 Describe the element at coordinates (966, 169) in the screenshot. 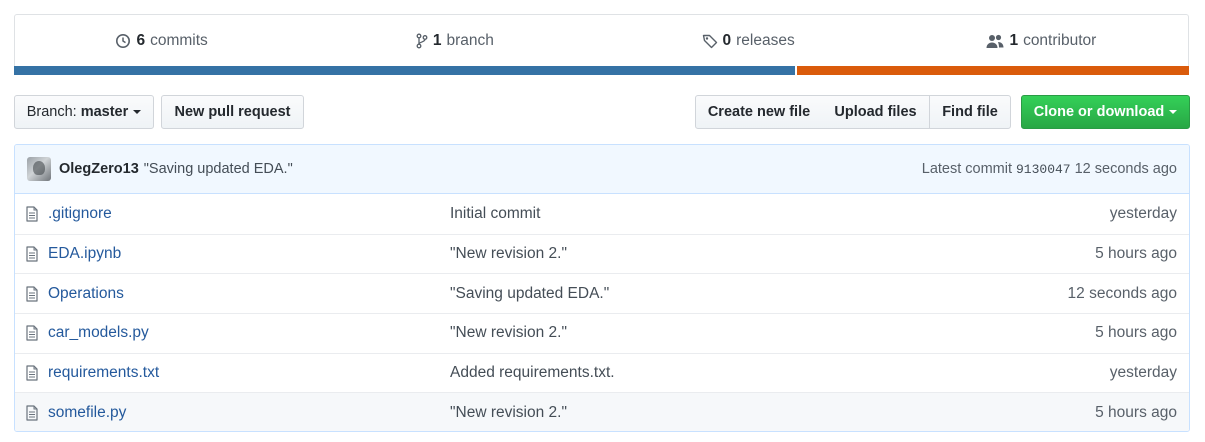

I see `latest-commit-prefix: Latest commit` at that location.